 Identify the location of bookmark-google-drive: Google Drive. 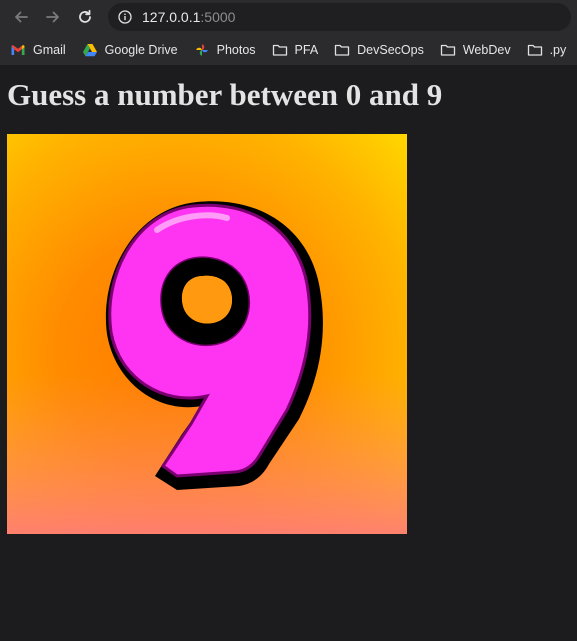
(130, 50).